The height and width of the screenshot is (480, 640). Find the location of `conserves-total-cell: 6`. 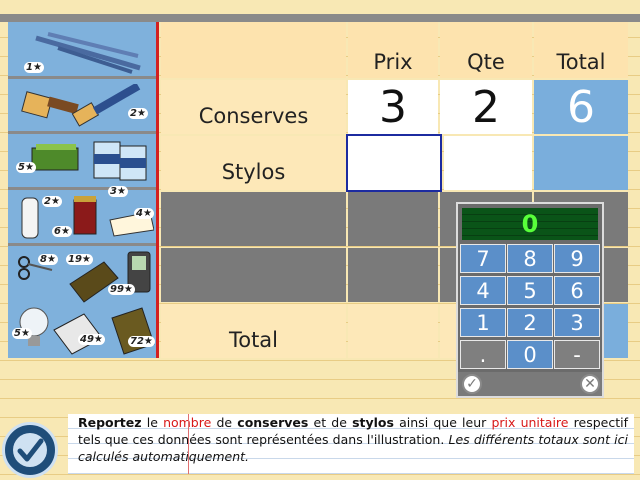

conserves-total-cell: 6 is located at coordinates (581, 107).